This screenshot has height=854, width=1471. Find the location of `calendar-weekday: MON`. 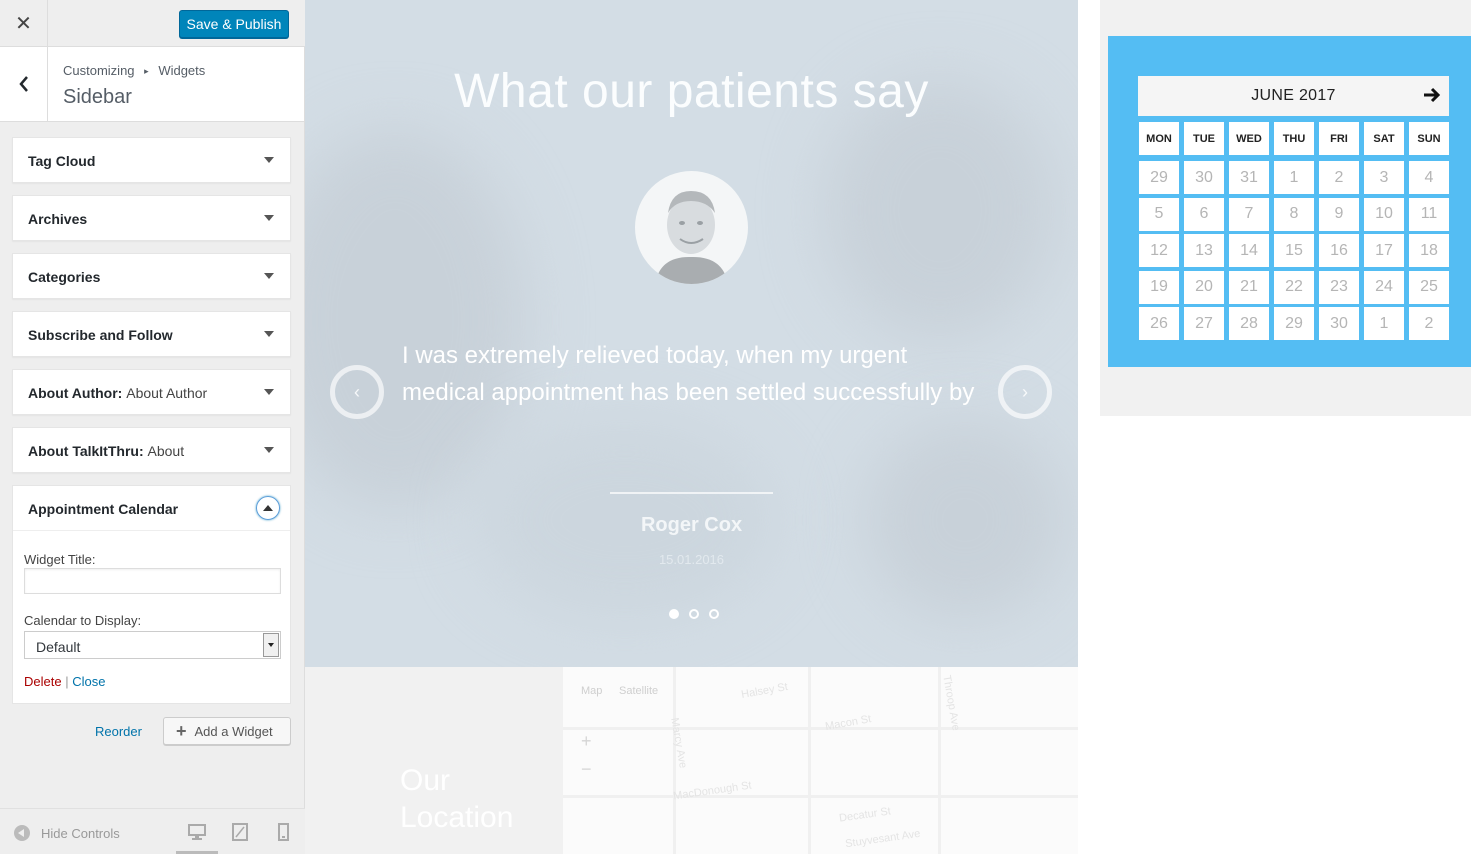

calendar-weekday: MON is located at coordinates (1159, 138).